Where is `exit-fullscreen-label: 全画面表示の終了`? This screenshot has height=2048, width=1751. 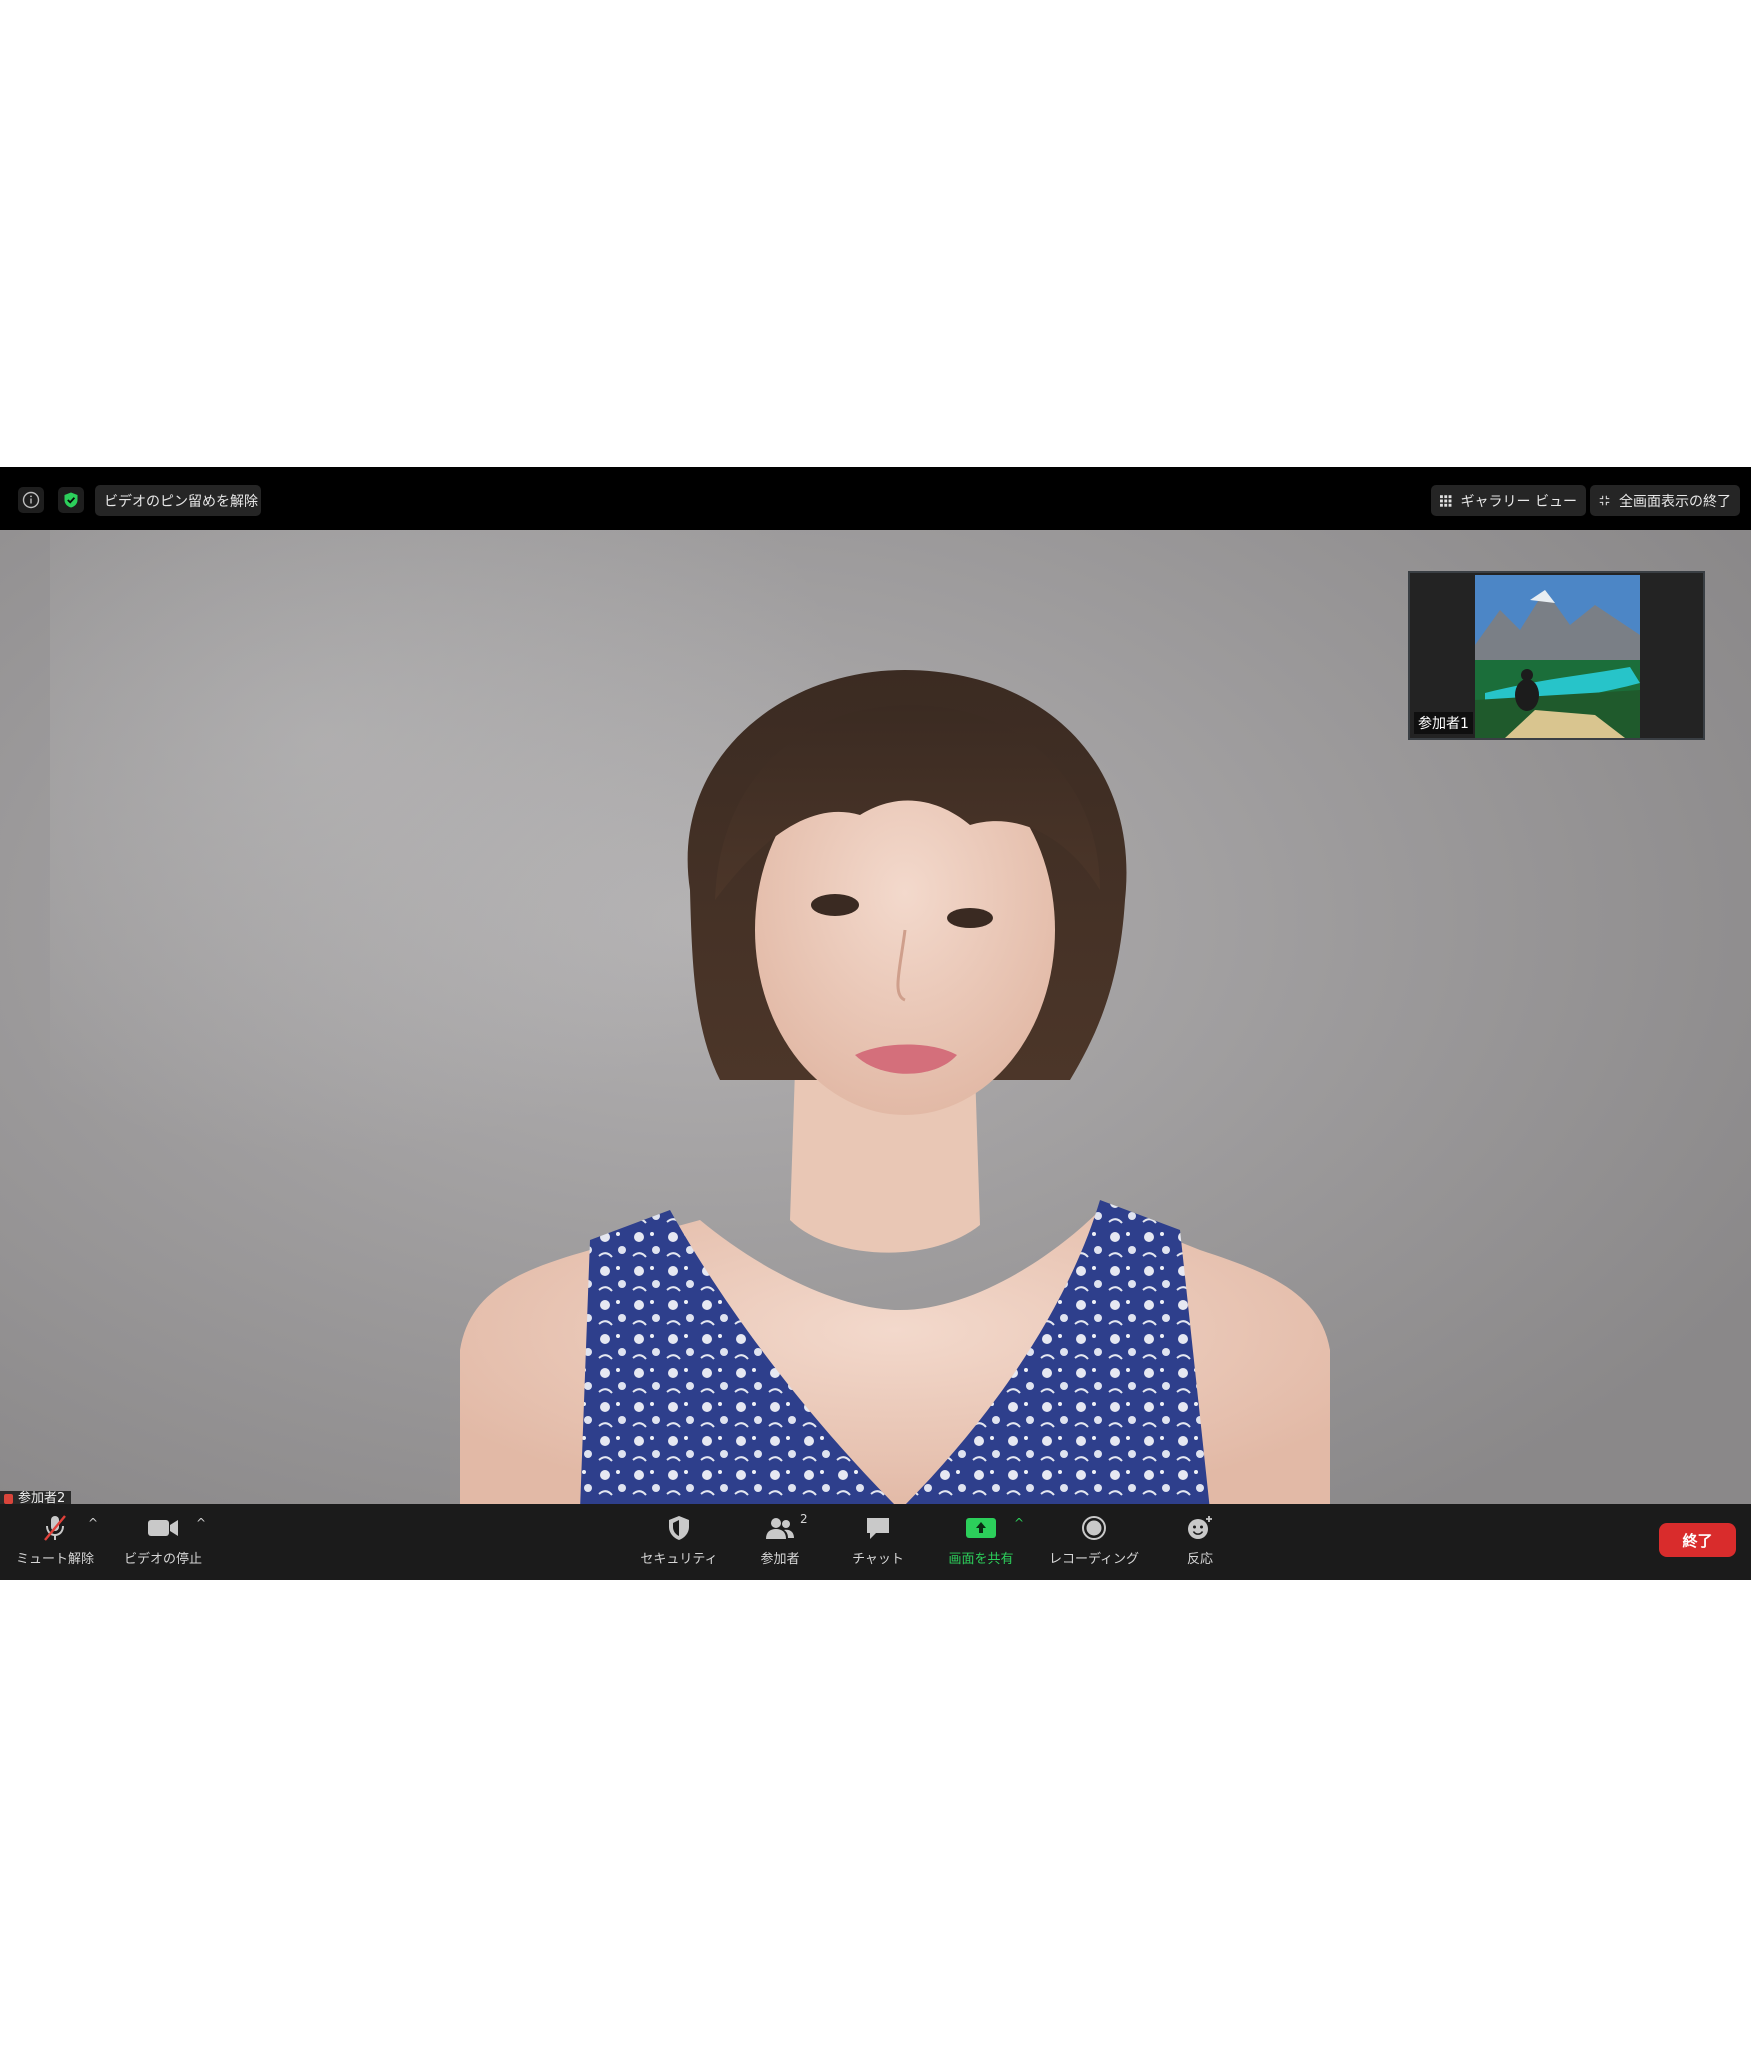
exit-fullscreen-label: 全画面表示の終了 is located at coordinates (1675, 501).